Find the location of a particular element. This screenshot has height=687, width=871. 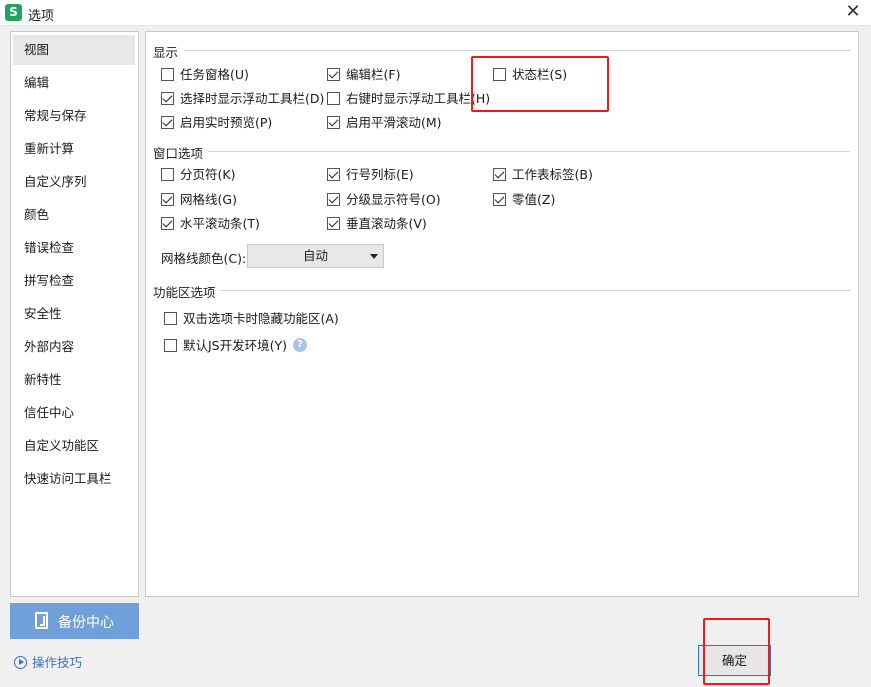

sidebar-item-quick-access-toolbar: 快速访问工具栏 is located at coordinates (74, 479).